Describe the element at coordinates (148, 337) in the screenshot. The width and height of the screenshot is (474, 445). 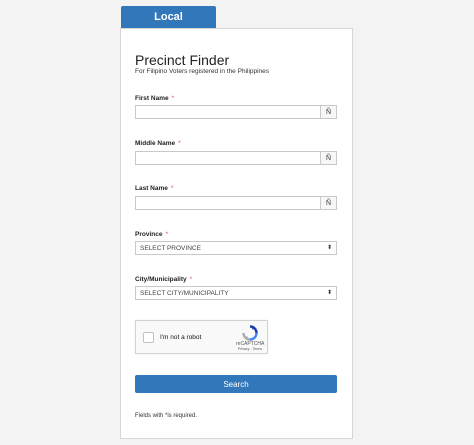
I see `recaptcha-checkbox` at that location.